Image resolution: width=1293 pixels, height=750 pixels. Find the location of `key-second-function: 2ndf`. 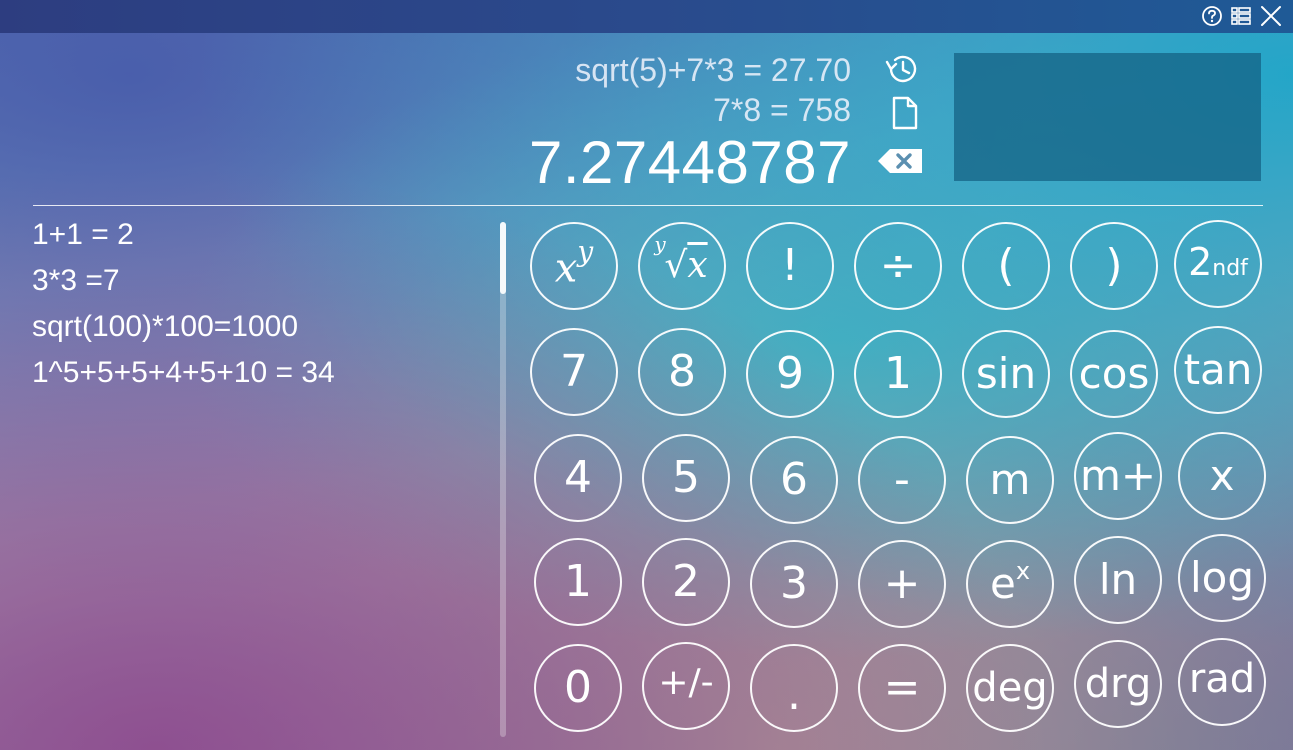

key-second-function: 2ndf is located at coordinates (1218, 264).